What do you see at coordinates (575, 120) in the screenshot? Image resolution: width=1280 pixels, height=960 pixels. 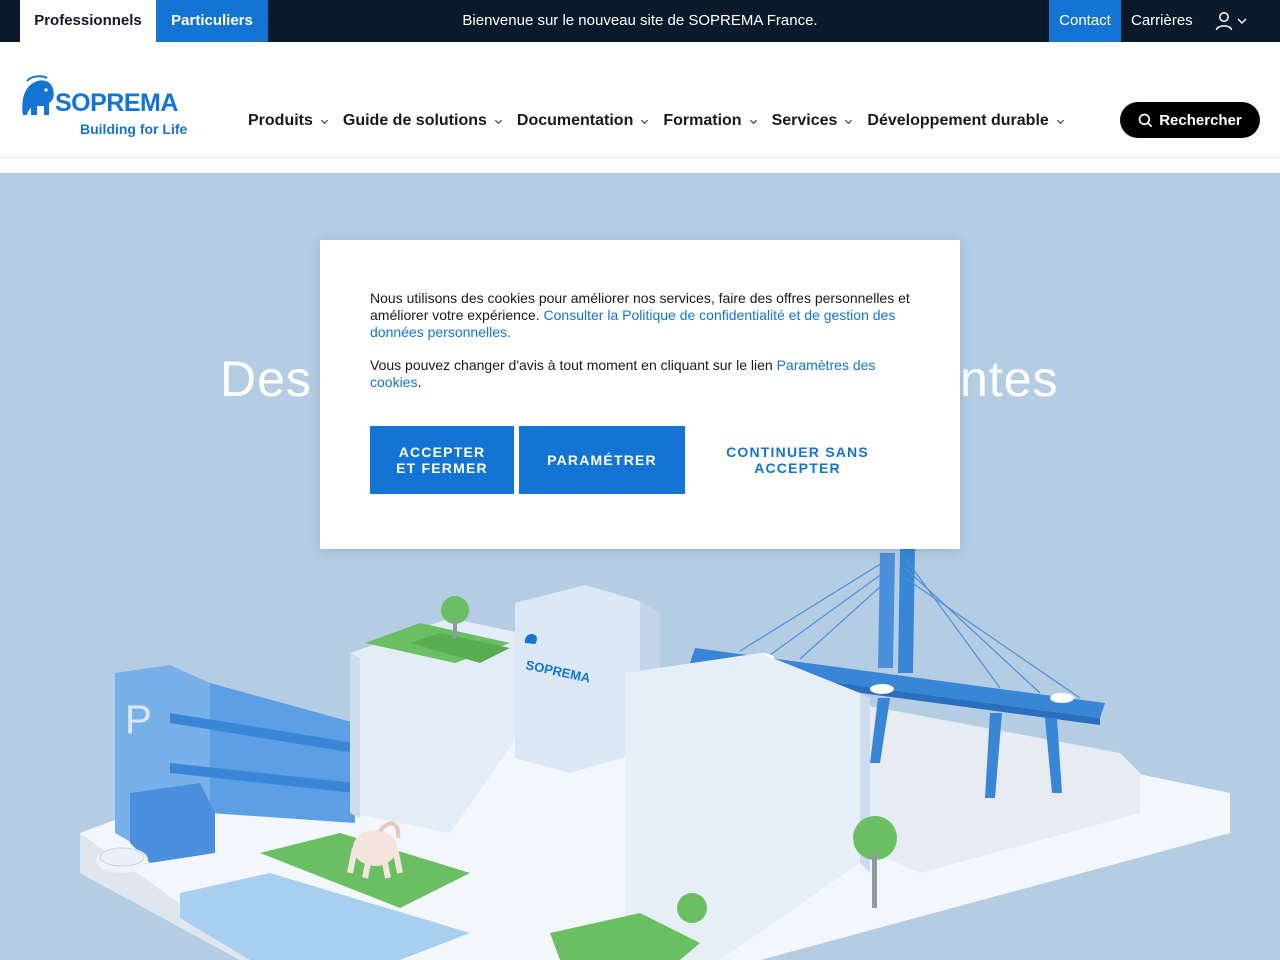 I see `nav-label: Documentation` at bounding box center [575, 120].